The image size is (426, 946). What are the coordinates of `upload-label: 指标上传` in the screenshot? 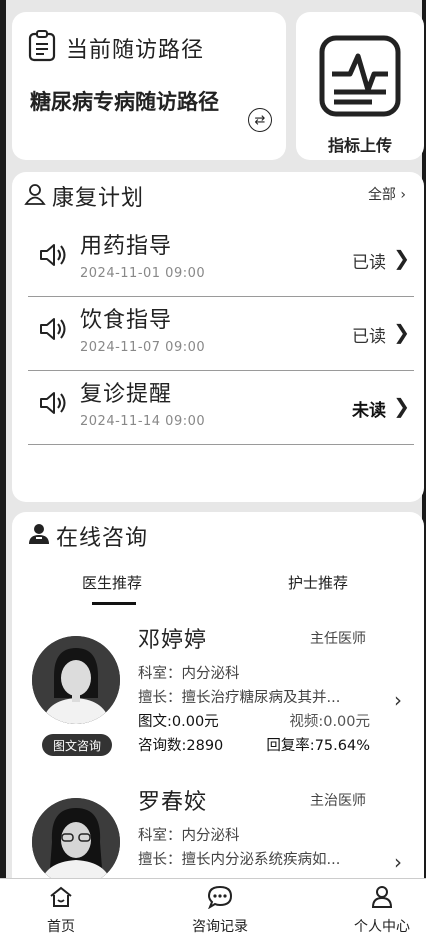 It's located at (359, 145).